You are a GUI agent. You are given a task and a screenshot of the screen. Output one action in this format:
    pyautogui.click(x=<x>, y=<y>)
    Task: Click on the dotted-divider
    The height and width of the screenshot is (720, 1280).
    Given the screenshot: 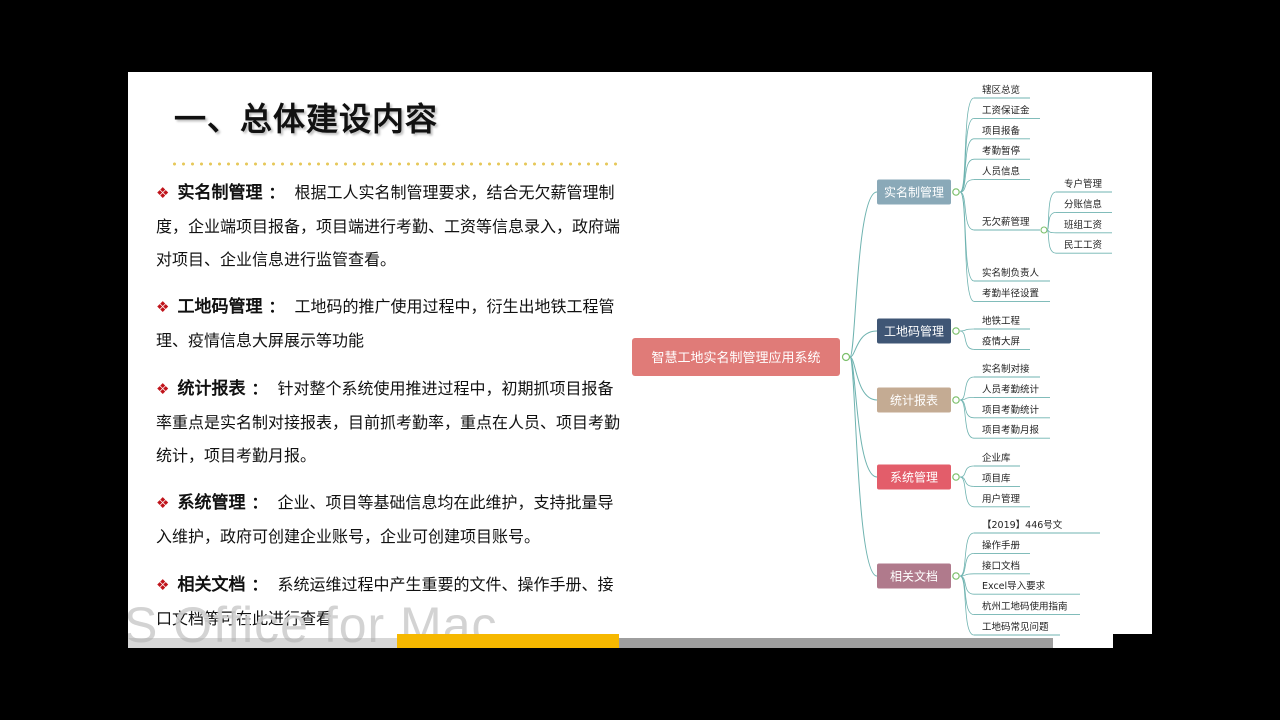 What is the action you would take?
    pyautogui.click(x=396, y=164)
    